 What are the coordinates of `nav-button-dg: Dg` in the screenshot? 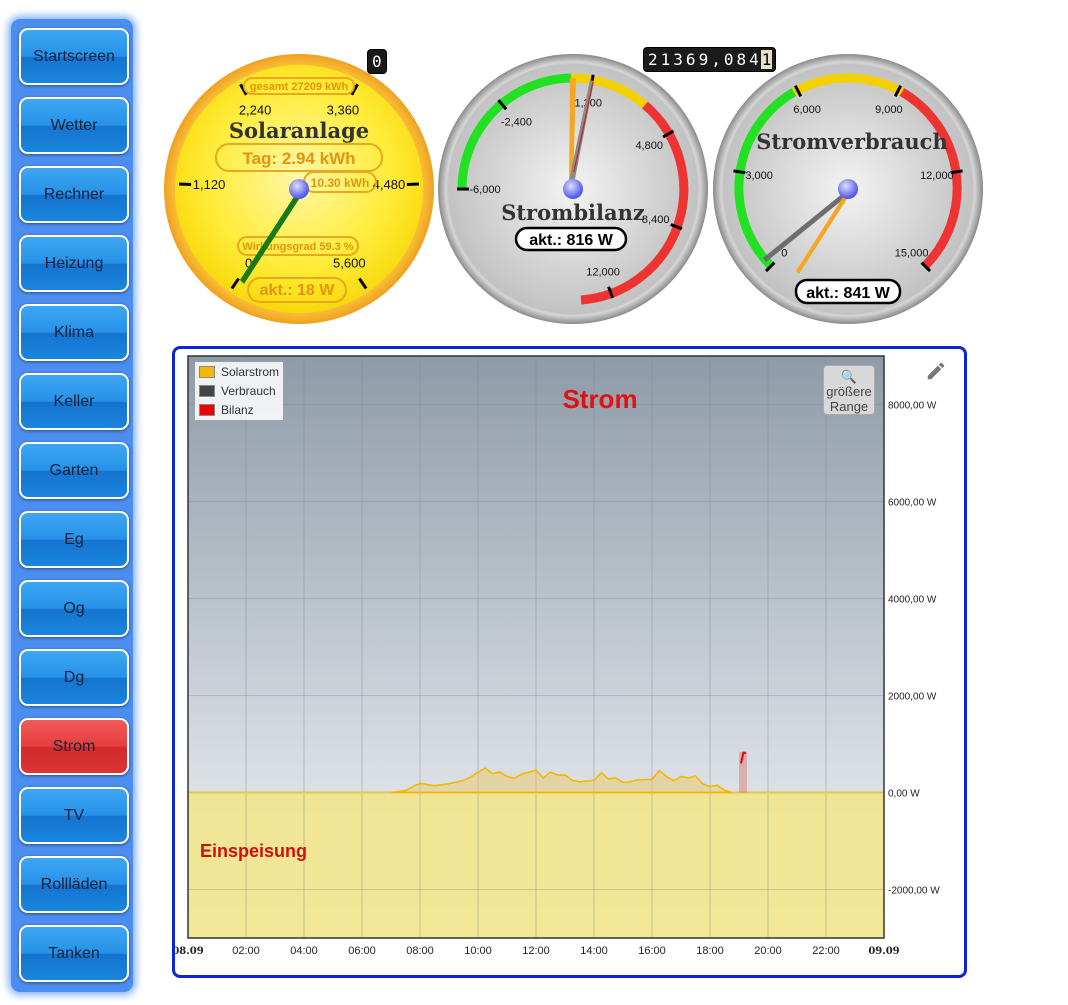 It's located at (74, 677).